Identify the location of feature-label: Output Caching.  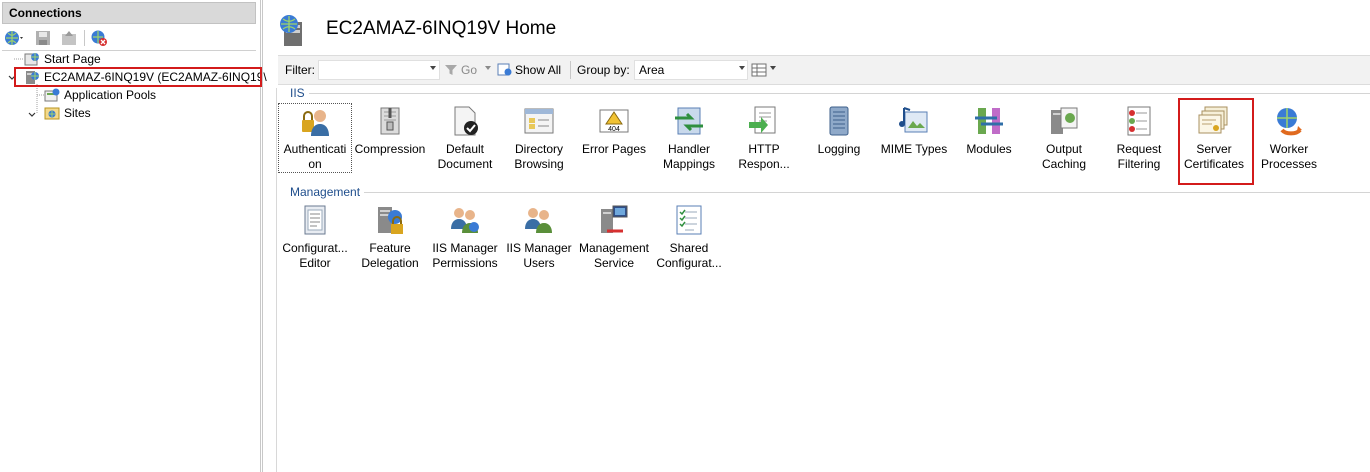
(1064, 156).